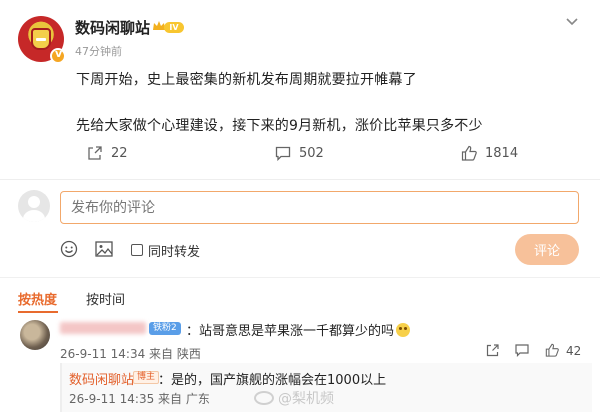  I want to click on image-icon, so click(104, 249).